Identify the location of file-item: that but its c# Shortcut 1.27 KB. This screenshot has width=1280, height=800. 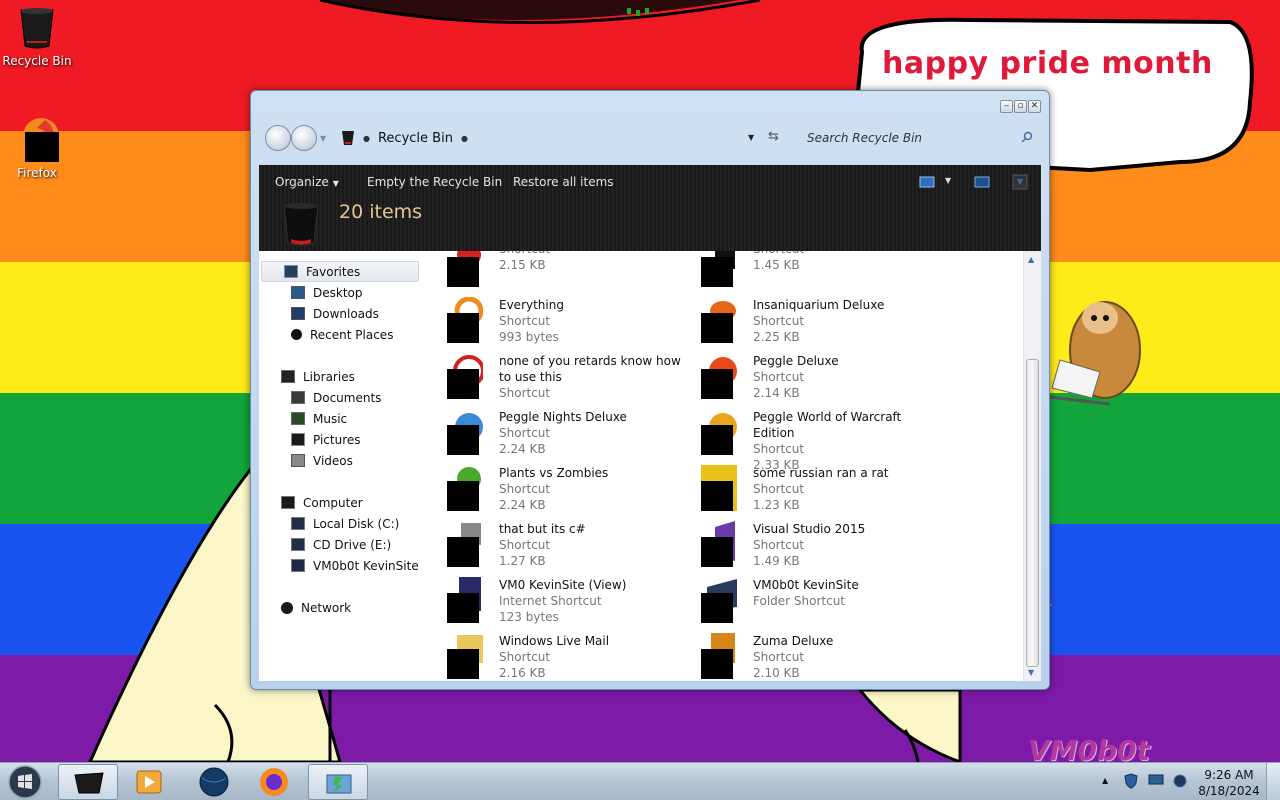
(556, 547).